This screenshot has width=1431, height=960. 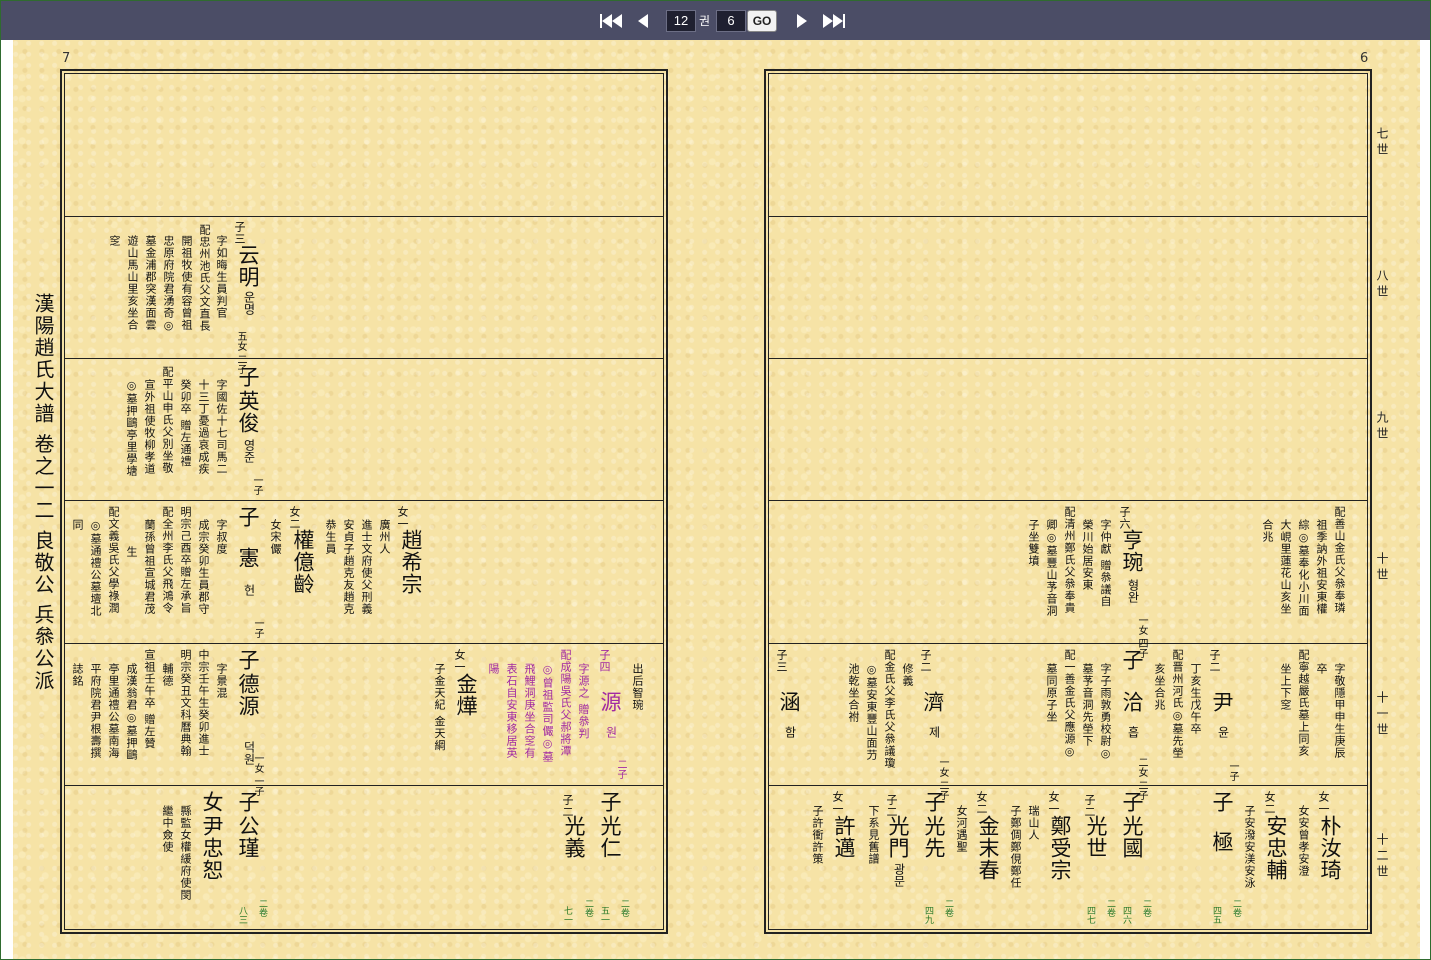 What do you see at coordinates (871, 712) in the screenshot?
I see `entry-info-line: ◎墓安東豐山面芀` at bounding box center [871, 712].